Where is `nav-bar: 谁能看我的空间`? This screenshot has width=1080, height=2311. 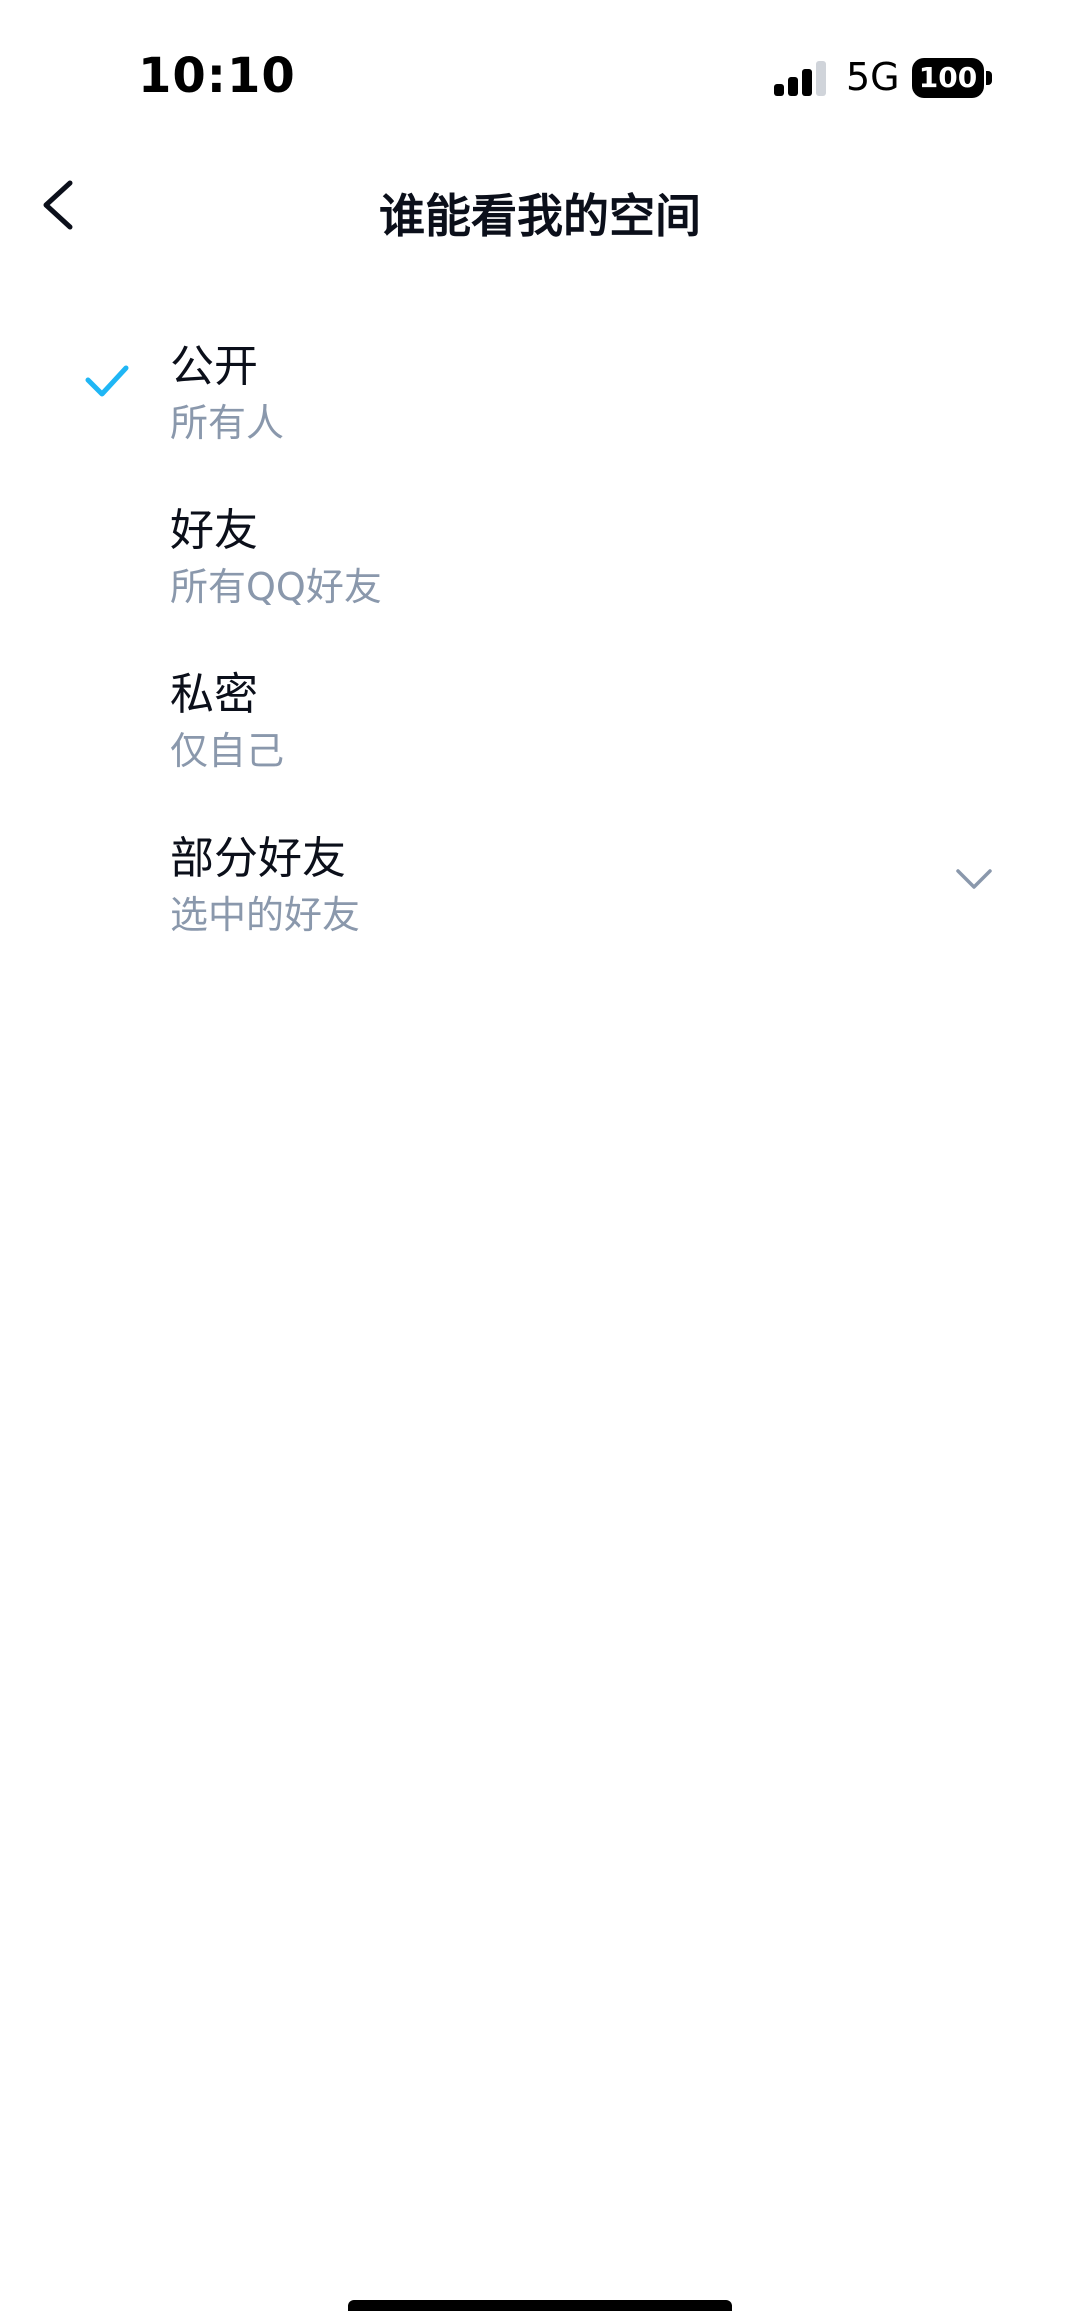
nav-bar: 谁能看我的空间 is located at coordinates (540, 205).